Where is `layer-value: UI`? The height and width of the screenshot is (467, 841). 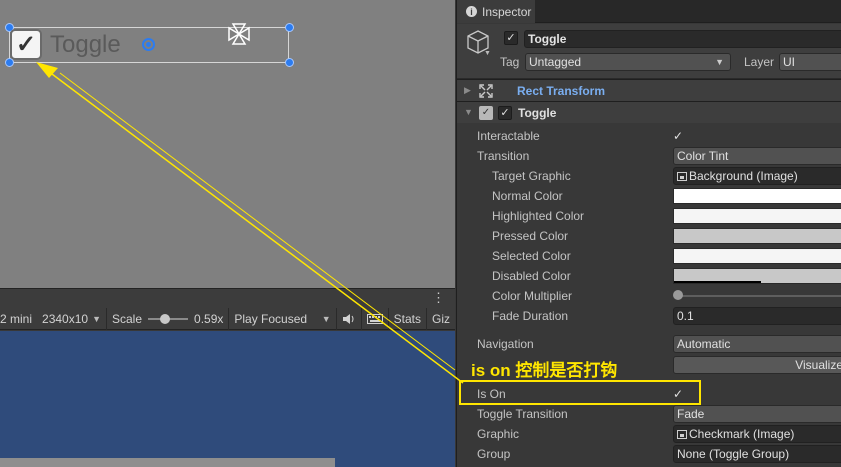
layer-value: UI is located at coordinates (789, 62).